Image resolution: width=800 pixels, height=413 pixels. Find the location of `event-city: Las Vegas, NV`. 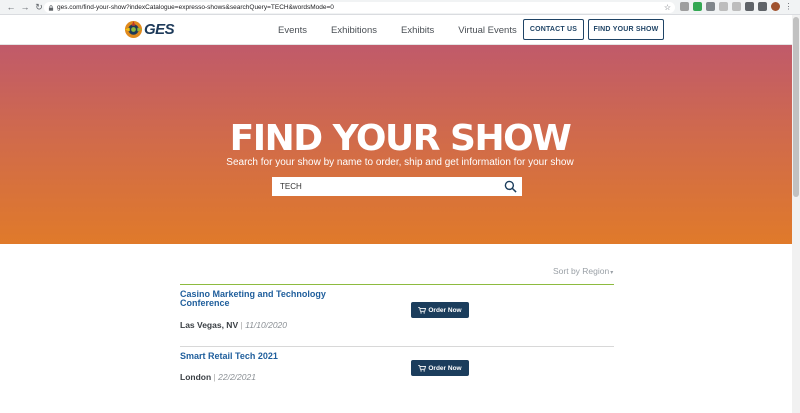

event-city: Las Vegas, NV is located at coordinates (209, 325).